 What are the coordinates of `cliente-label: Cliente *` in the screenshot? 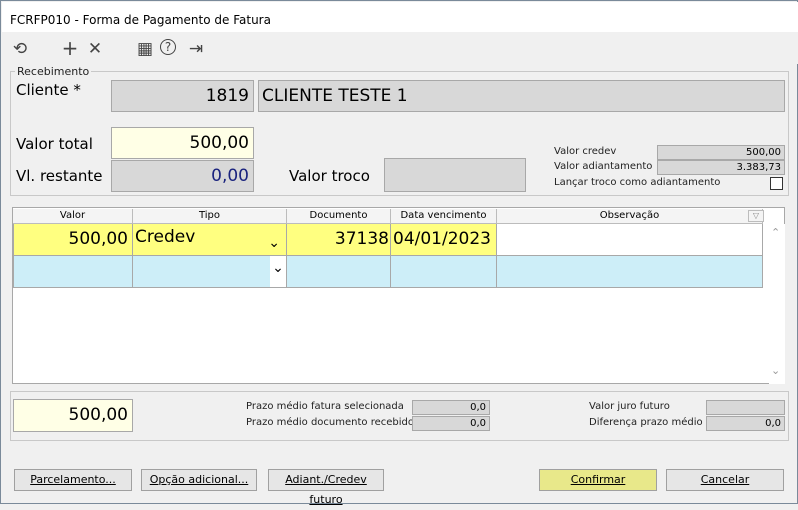 It's located at (48, 90).